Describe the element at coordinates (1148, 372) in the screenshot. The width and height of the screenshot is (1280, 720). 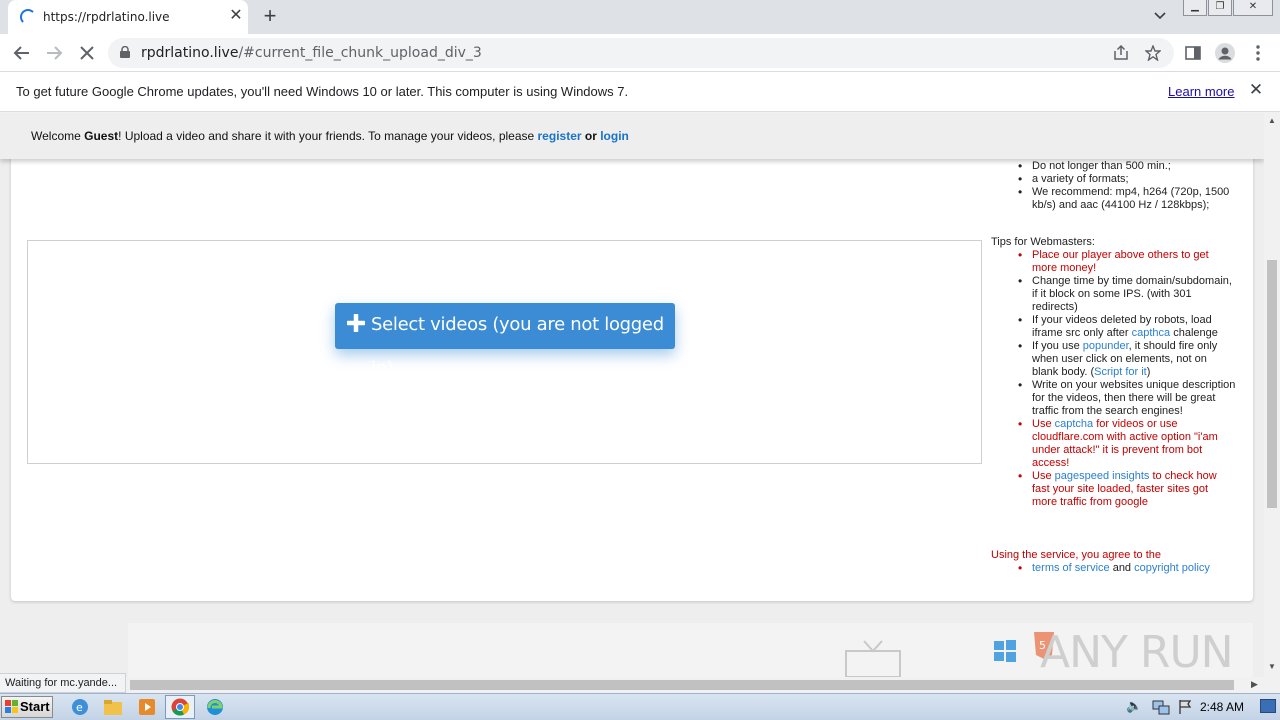
I see `tip-text: )` at that location.